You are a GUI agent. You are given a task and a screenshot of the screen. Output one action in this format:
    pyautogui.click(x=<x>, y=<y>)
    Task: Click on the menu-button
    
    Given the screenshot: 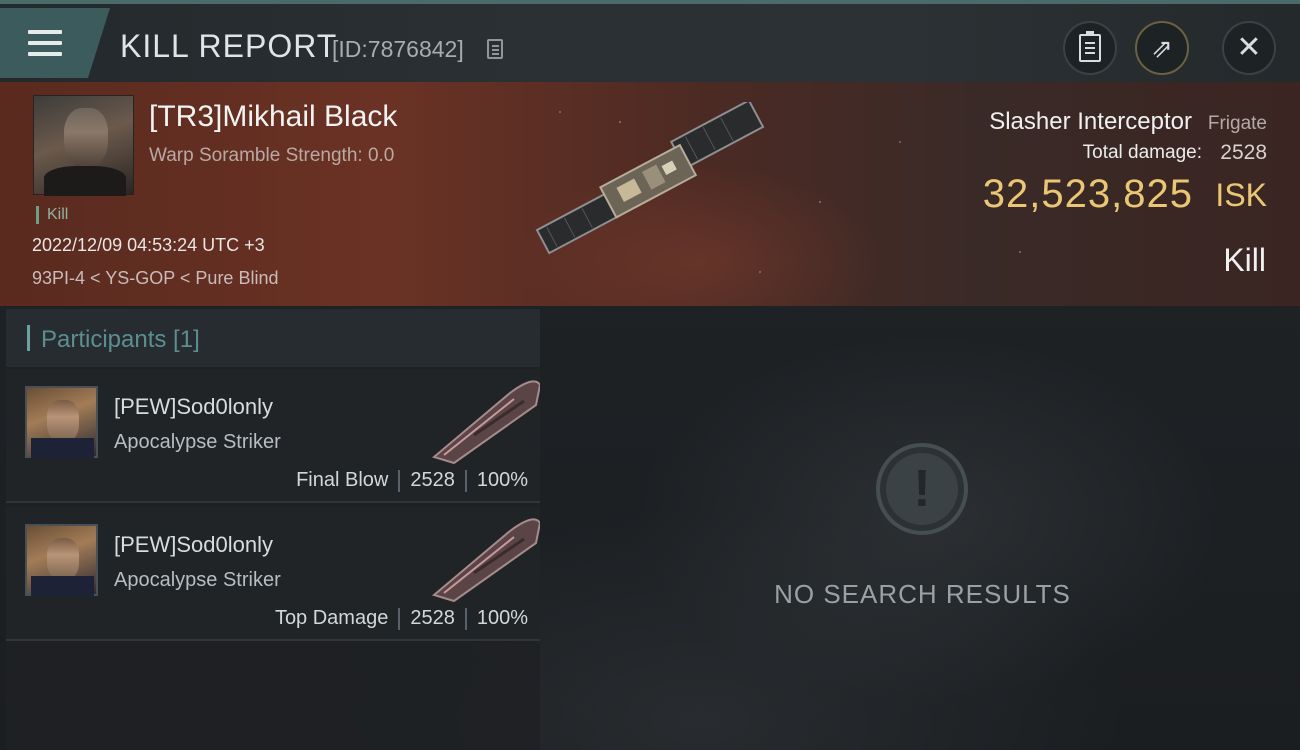 What is the action you would take?
    pyautogui.click(x=55, y=43)
    